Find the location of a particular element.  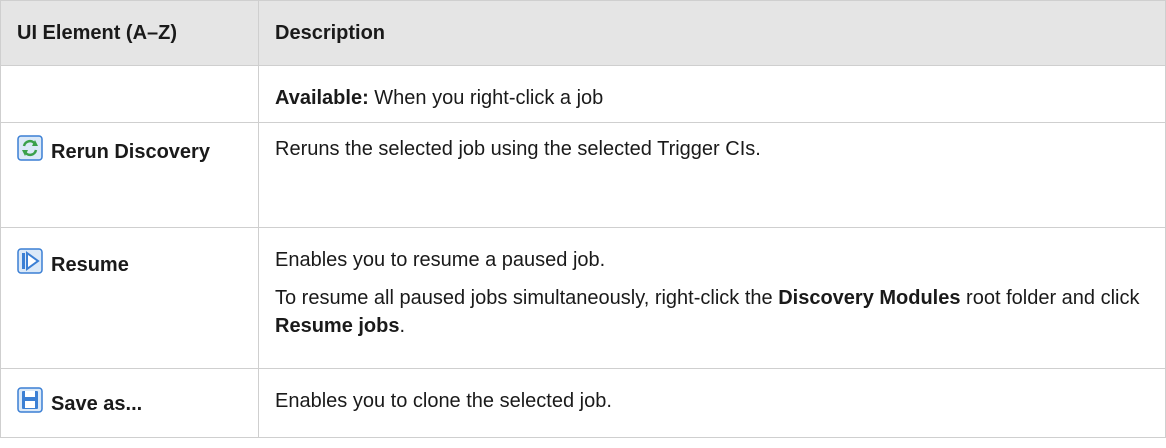

save-icon is located at coordinates (30, 400).